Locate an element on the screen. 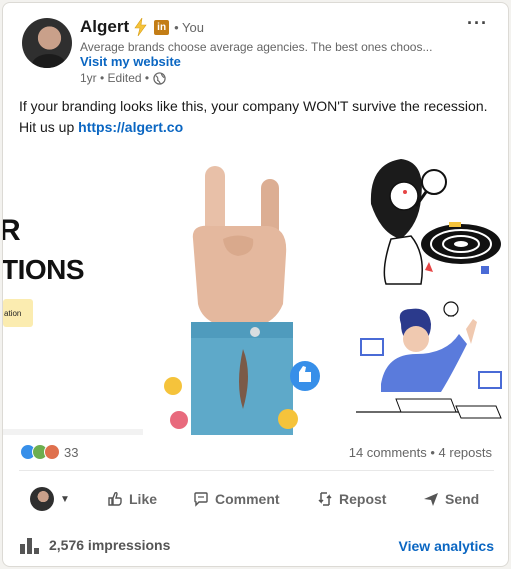 The height and width of the screenshot is (569, 511). reaction-avatar-selector: ▼ is located at coordinates (50, 499).